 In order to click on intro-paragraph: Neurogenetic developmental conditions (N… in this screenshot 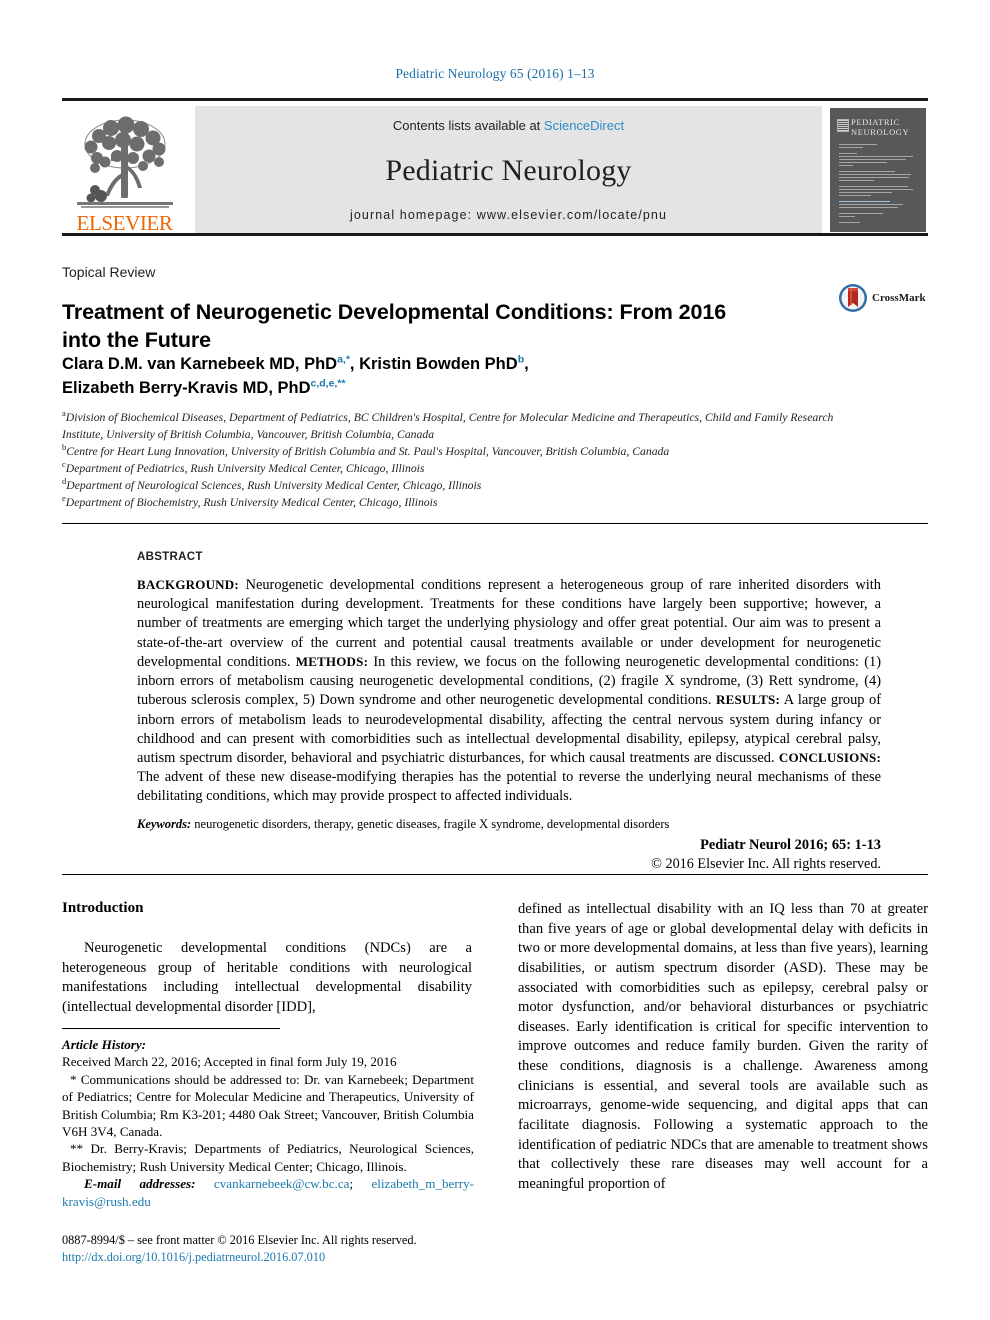, I will do `click(267, 977)`.